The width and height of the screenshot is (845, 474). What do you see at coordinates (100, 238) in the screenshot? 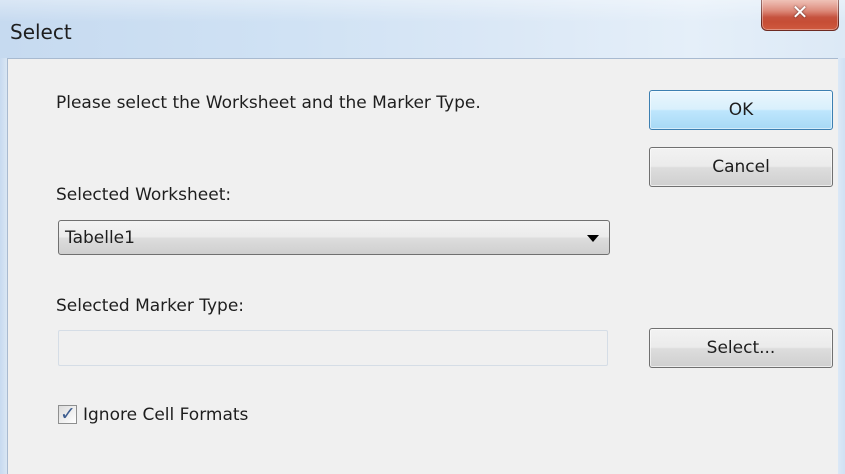
I see `worksheet-select-value: Tabelle1` at bounding box center [100, 238].